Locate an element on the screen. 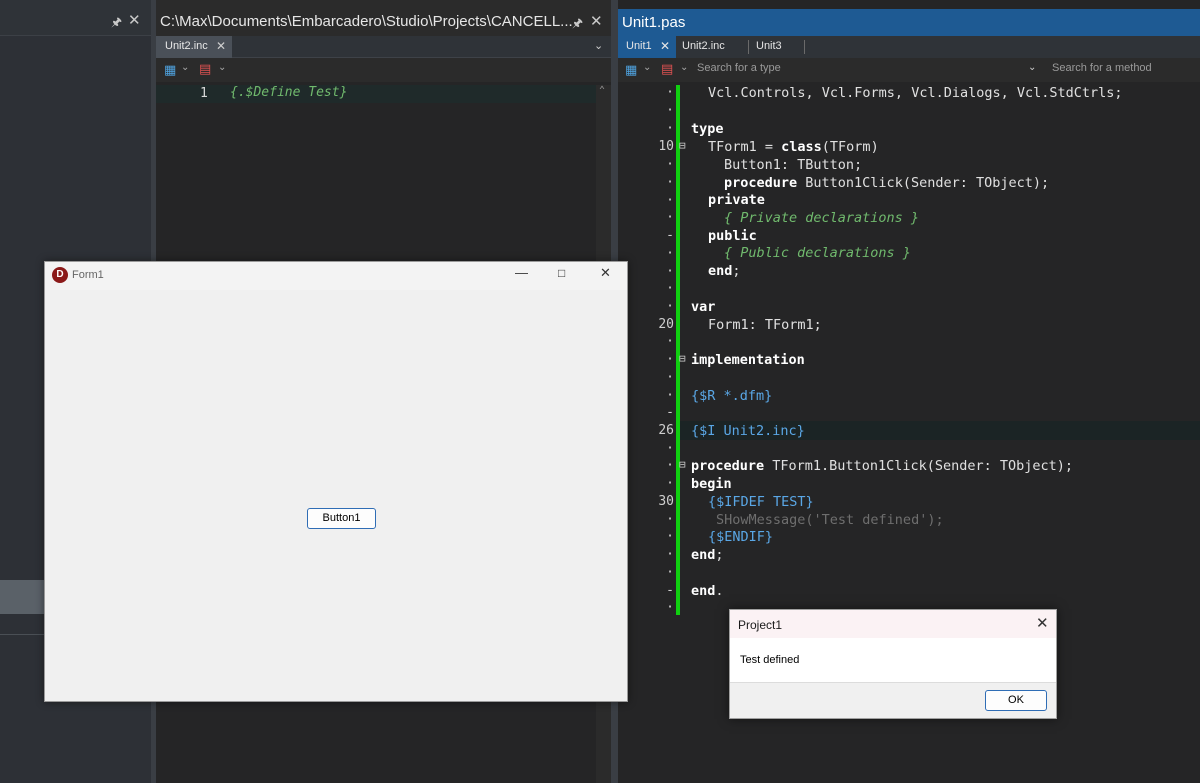 This screenshot has height=783, width=1200. code-line: private is located at coordinates (736, 200).